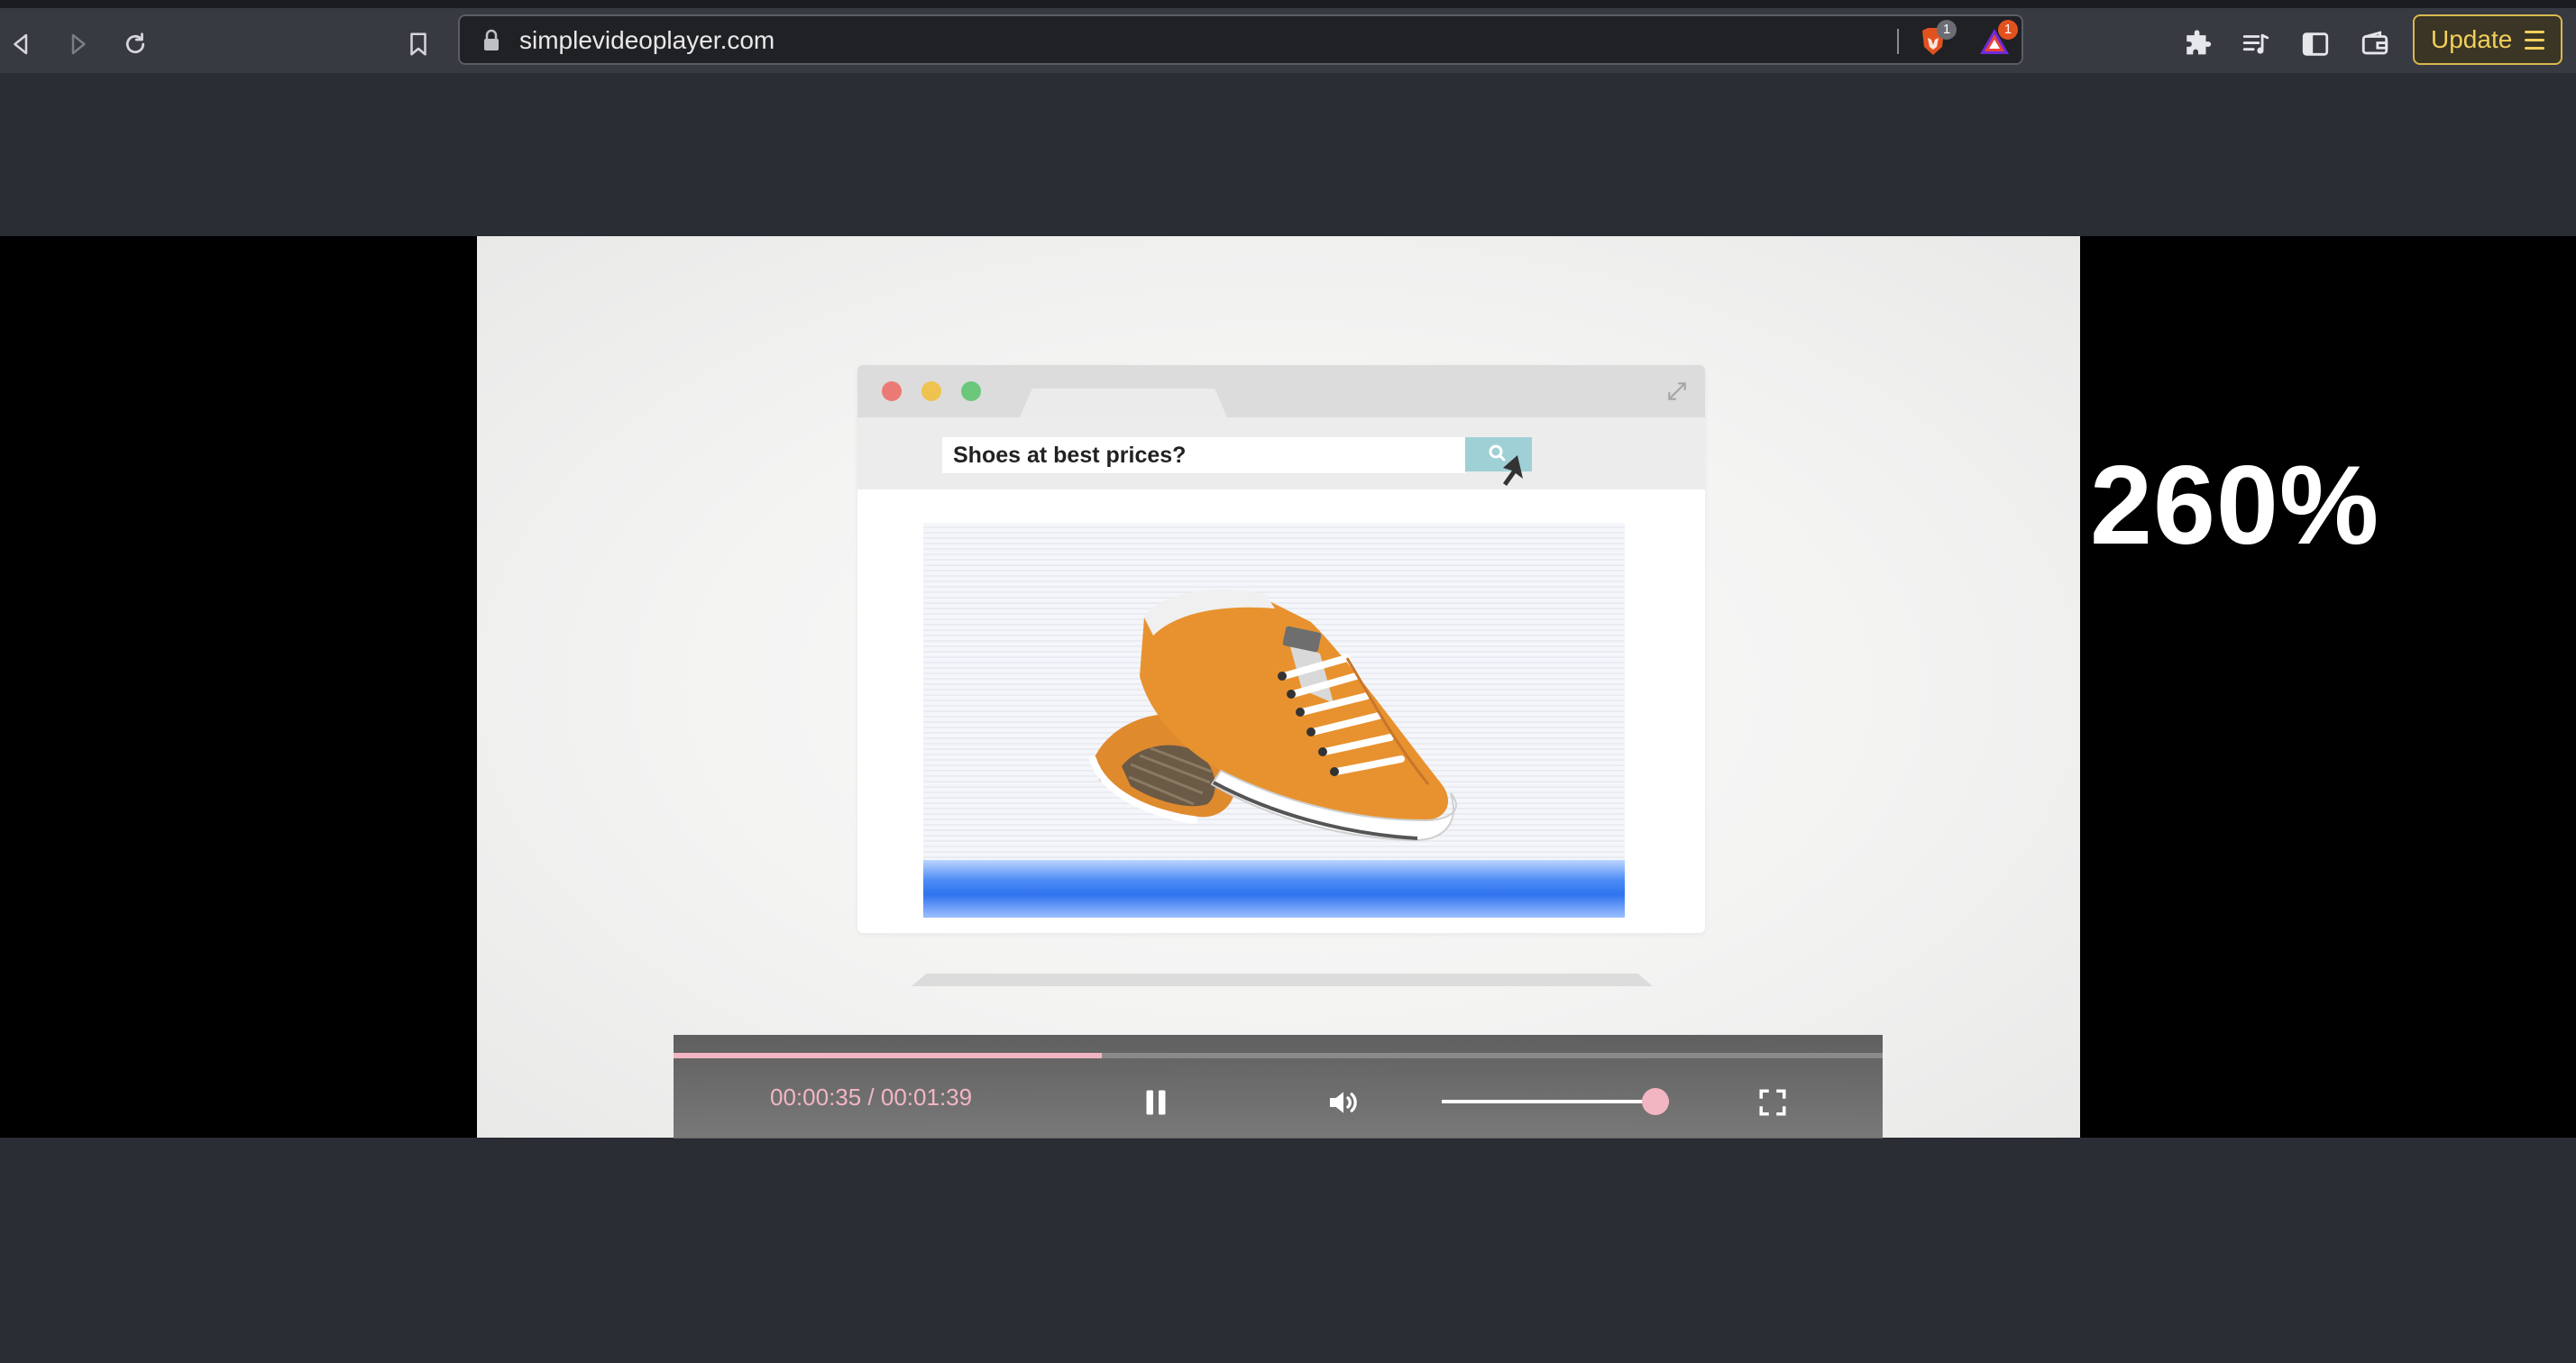 Image resolution: width=2576 pixels, height=1363 pixels. Describe the element at coordinates (888, 1056) in the screenshot. I see `progress-fill` at that location.